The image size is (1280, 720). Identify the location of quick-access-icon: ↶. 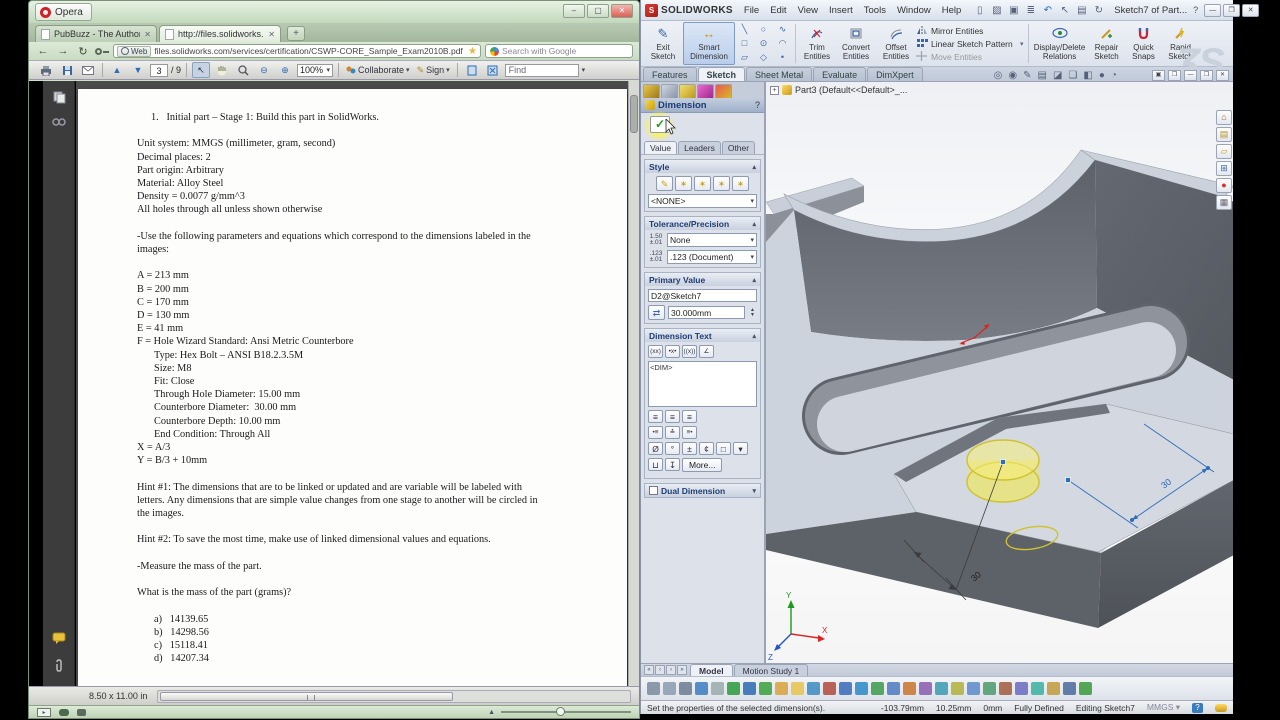
(1047, 10).